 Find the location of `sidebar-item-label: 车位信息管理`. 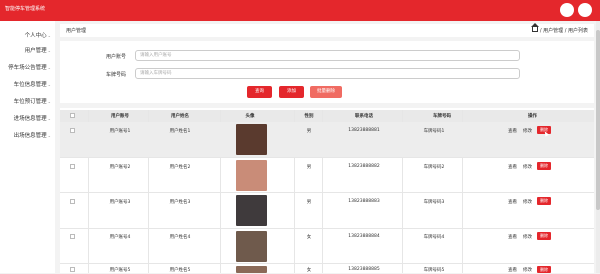

sidebar-item-label: 车位信息管理 is located at coordinates (30, 85).